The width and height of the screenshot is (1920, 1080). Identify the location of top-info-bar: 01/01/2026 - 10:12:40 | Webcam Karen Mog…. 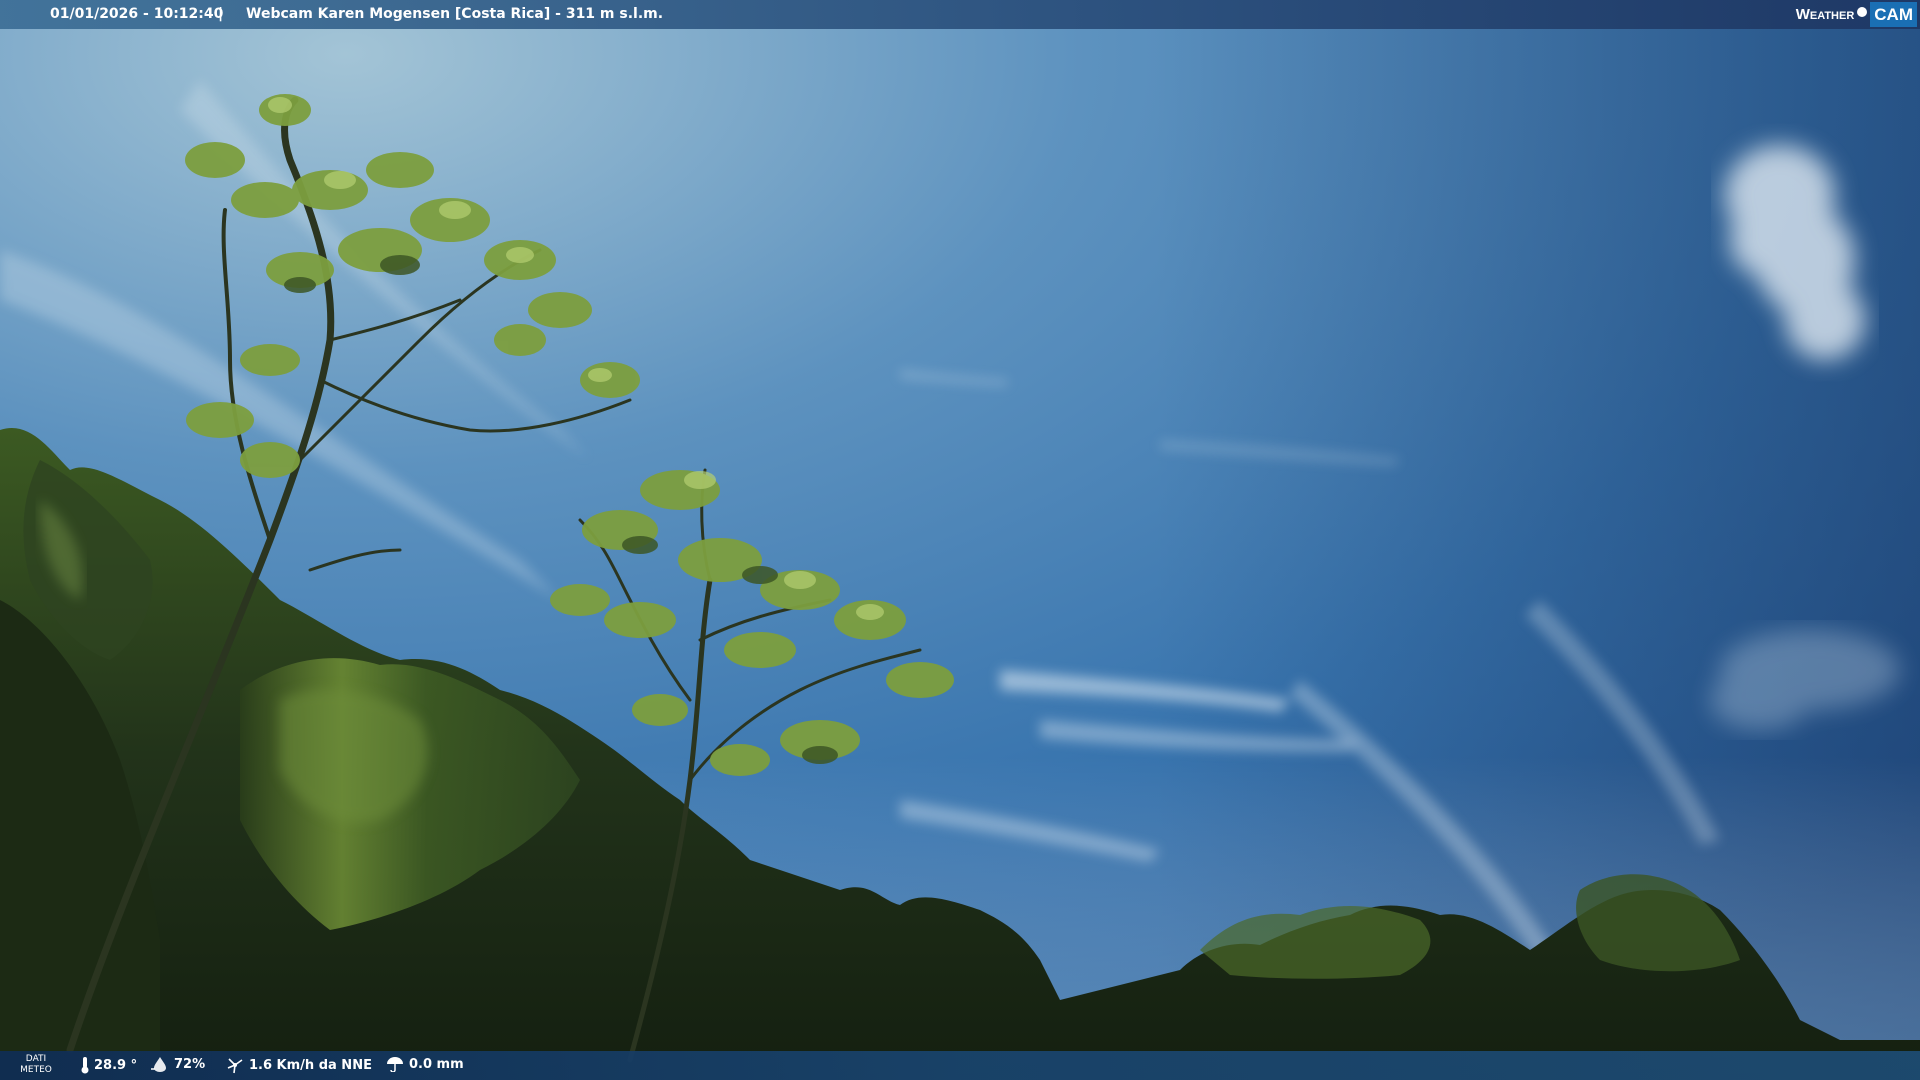
(960, 14).